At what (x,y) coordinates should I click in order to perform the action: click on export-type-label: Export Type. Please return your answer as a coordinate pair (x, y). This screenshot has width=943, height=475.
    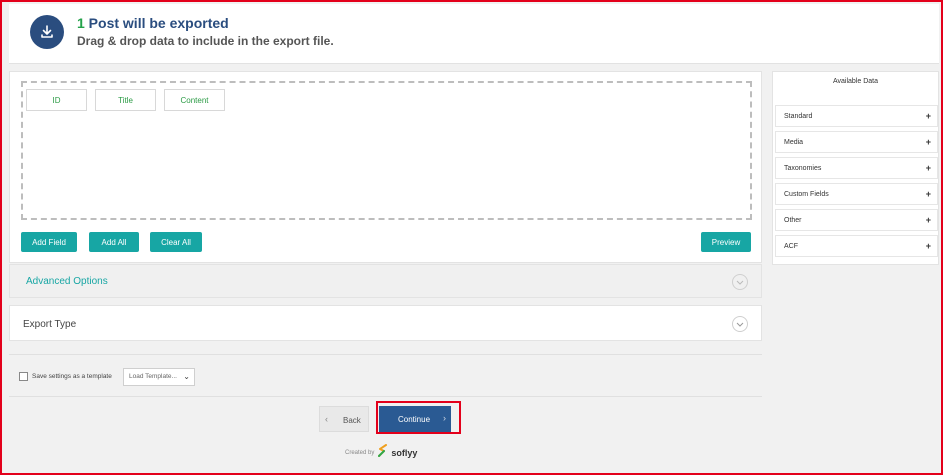
    Looking at the image, I should click on (50, 324).